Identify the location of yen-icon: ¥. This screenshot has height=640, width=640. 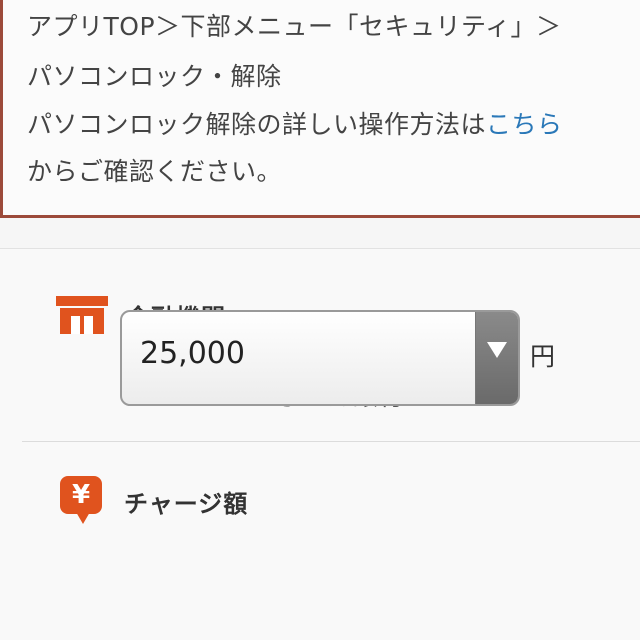
(81, 501).